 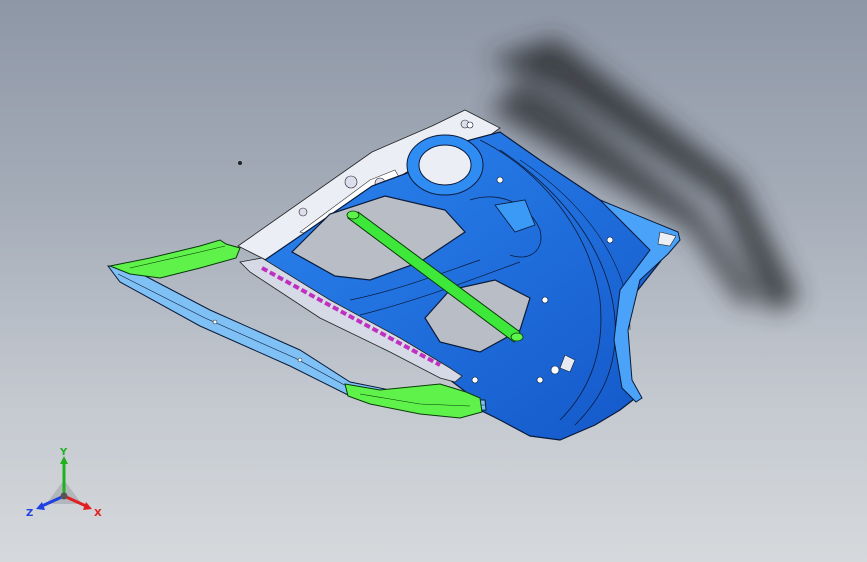 What do you see at coordinates (98, 513) in the screenshot?
I see `x-axis-label: X` at bounding box center [98, 513].